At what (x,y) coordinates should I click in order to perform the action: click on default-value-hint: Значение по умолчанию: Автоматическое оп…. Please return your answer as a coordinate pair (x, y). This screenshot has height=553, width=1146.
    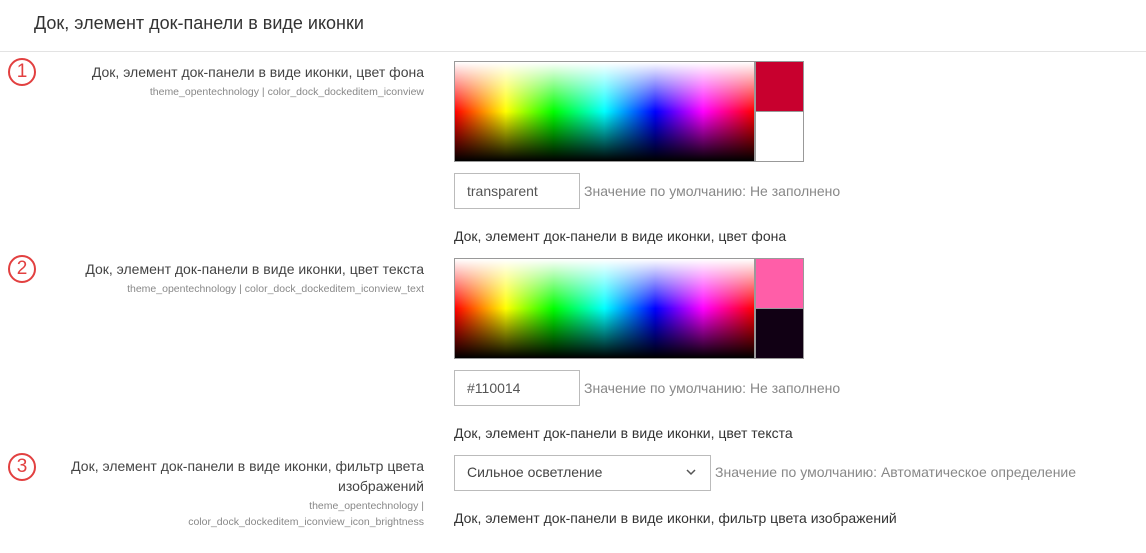
    Looking at the image, I should click on (896, 472).